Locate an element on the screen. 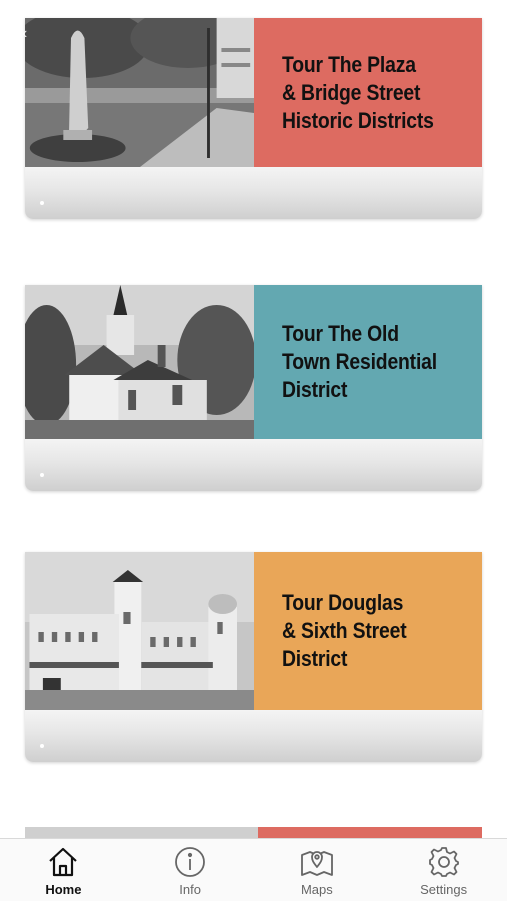 The image size is (507, 901). info-icon is located at coordinates (190, 862).